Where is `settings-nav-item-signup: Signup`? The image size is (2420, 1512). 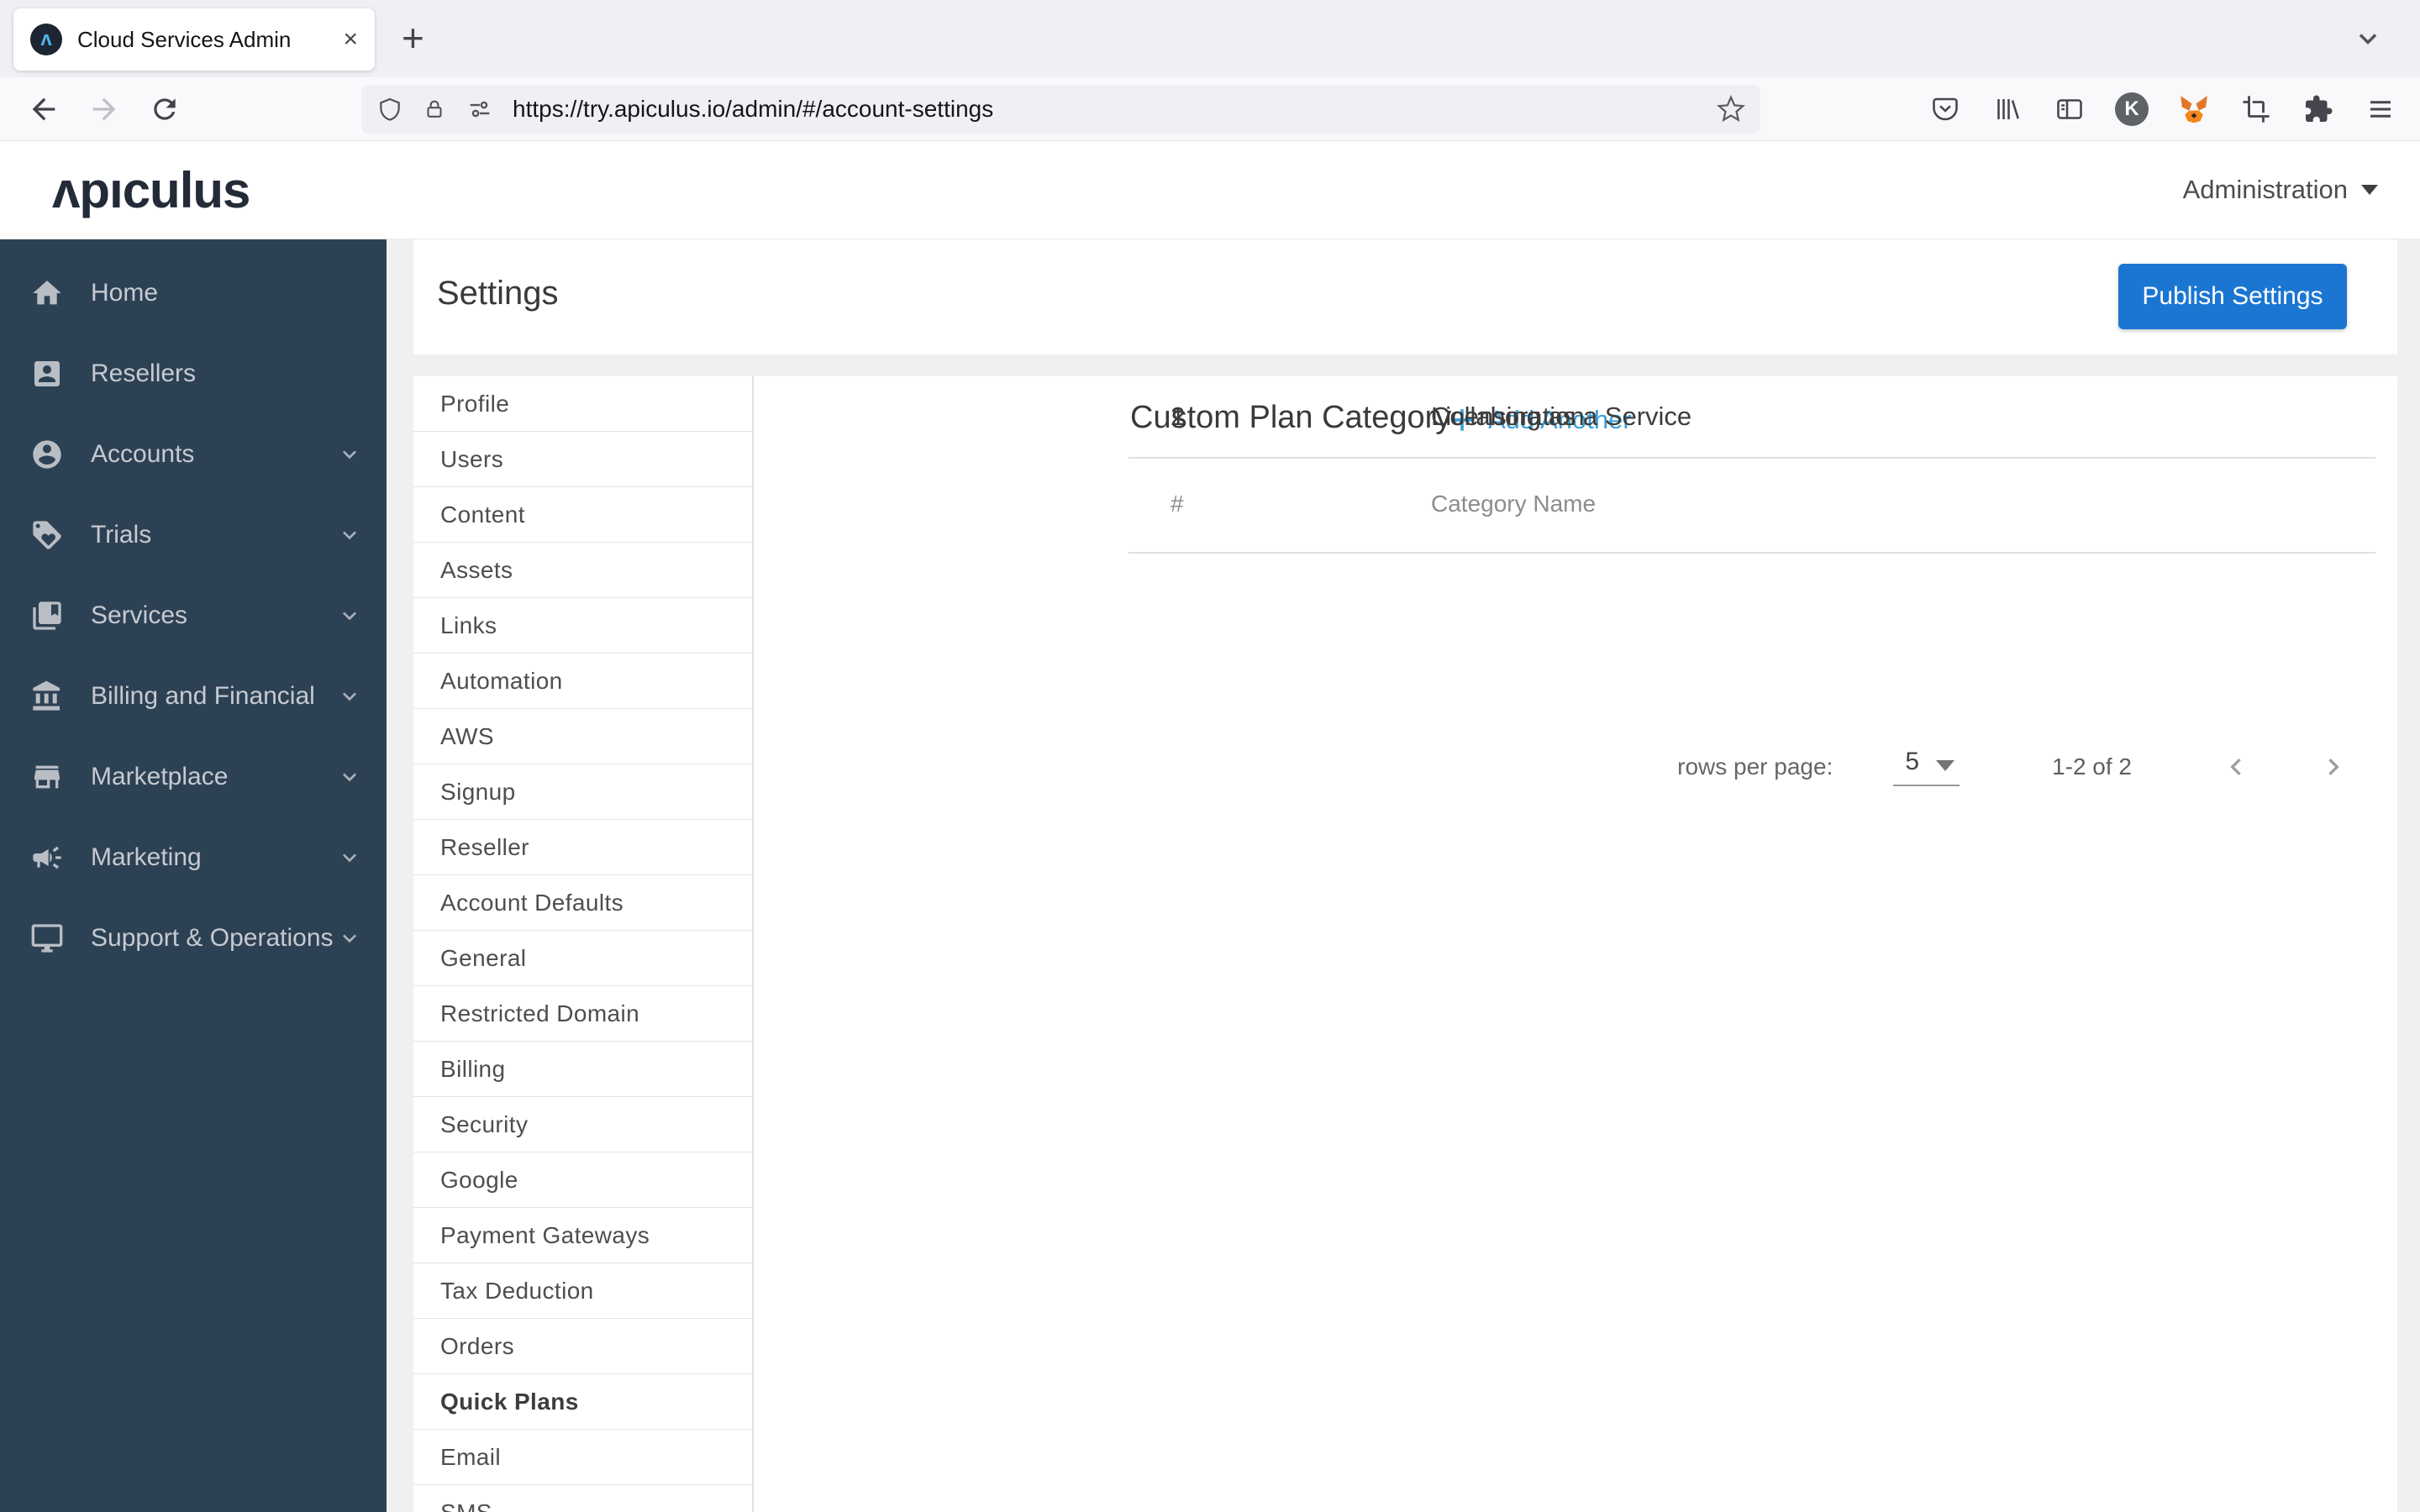
settings-nav-item-signup: Signup is located at coordinates (582, 792).